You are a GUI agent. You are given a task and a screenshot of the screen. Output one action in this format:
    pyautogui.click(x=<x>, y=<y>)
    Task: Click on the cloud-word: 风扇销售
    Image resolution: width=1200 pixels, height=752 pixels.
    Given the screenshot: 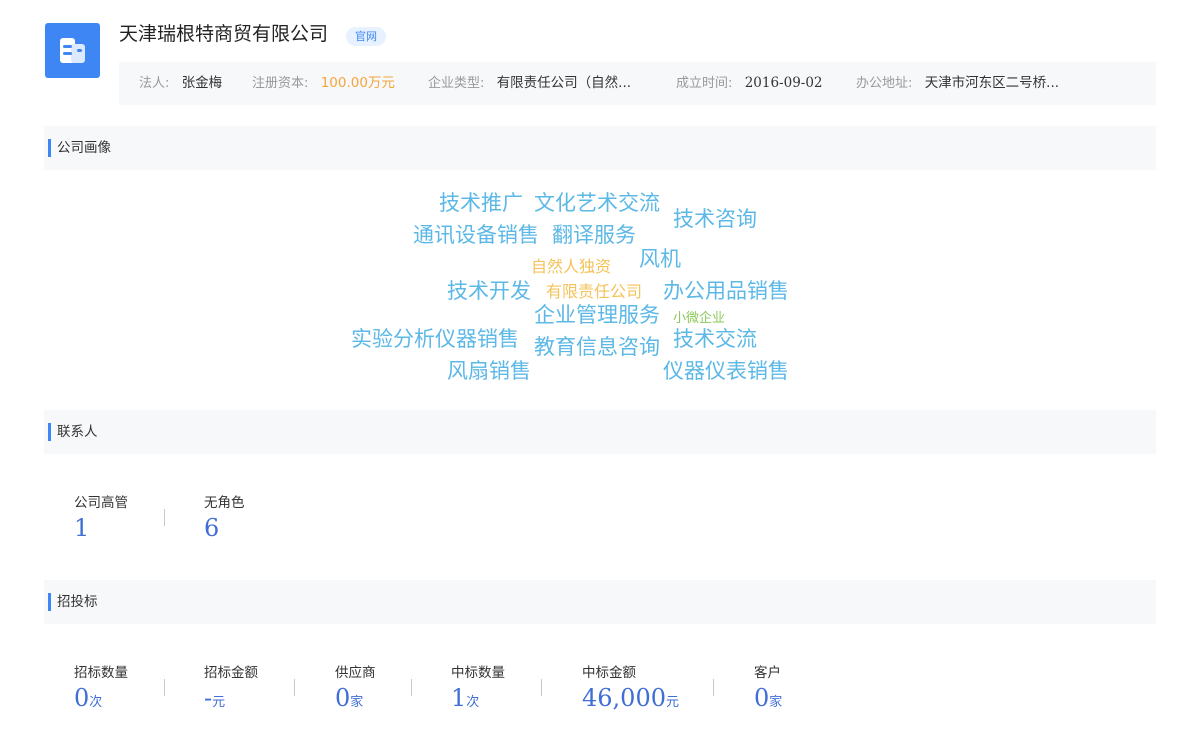 What is the action you would take?
    pyautogui.click(x=489, y=371)
    